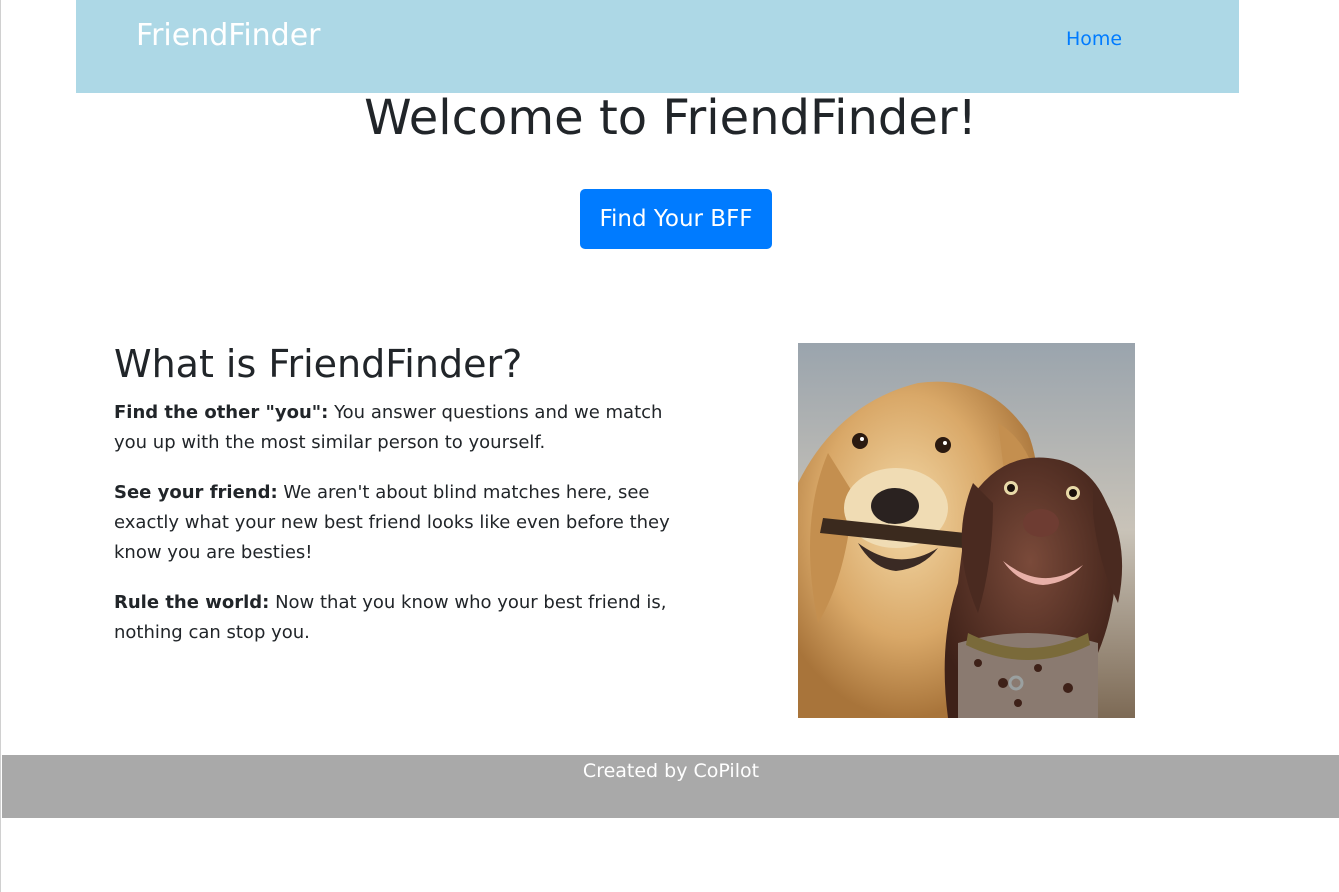 The image size is (1339, 892). I want to click on footer-credit: Created by CoPilot, so click(671, 771).